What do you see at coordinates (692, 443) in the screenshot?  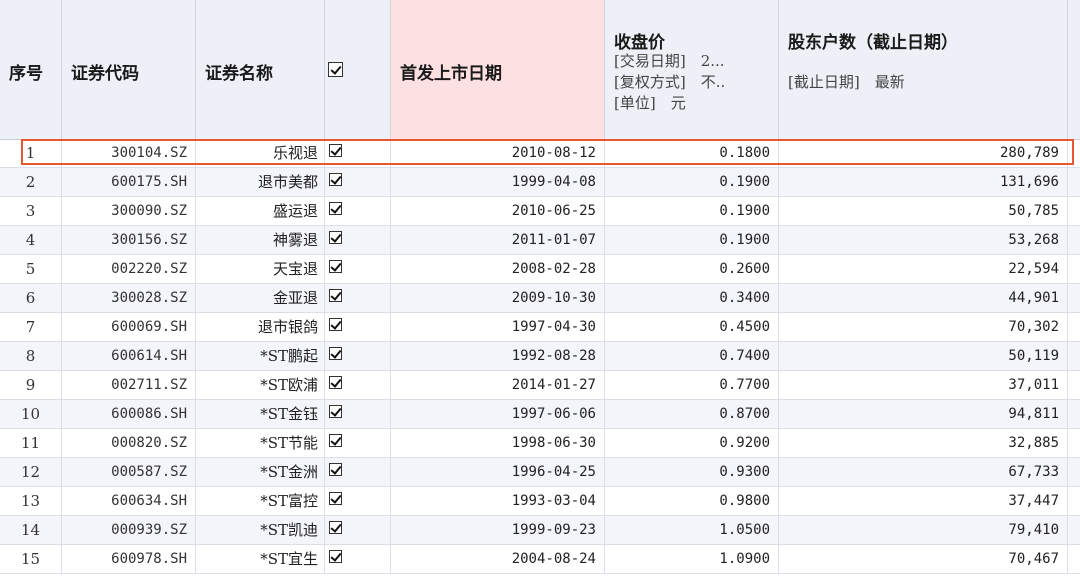 I see `row-close-price: 0.9200` at bounding box center [692, 443].